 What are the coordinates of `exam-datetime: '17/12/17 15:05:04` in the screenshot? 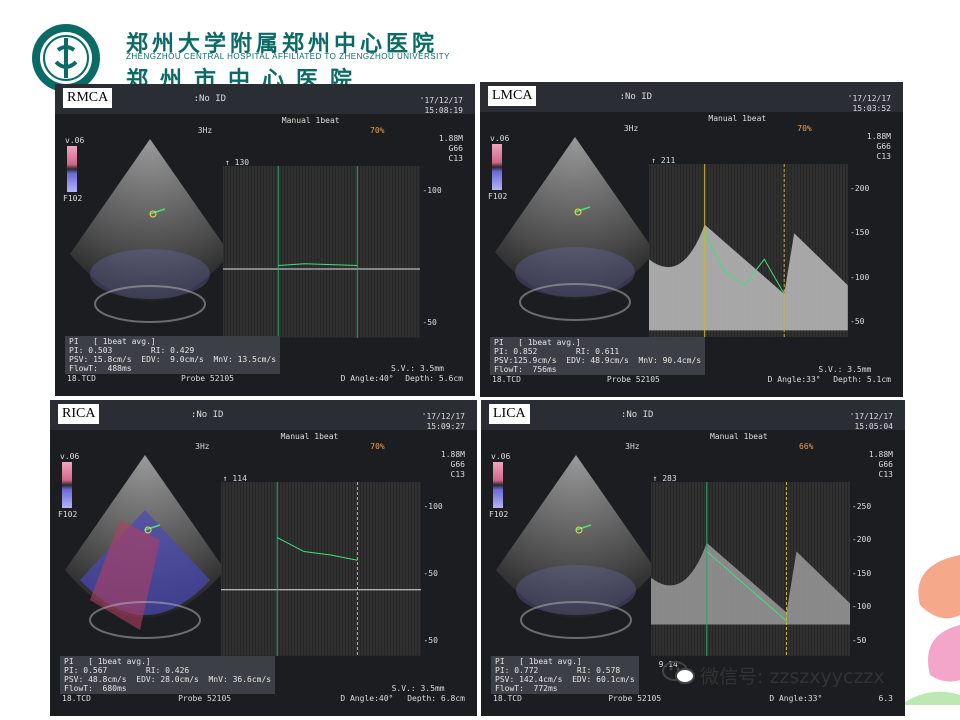 It's located at (871, 421).